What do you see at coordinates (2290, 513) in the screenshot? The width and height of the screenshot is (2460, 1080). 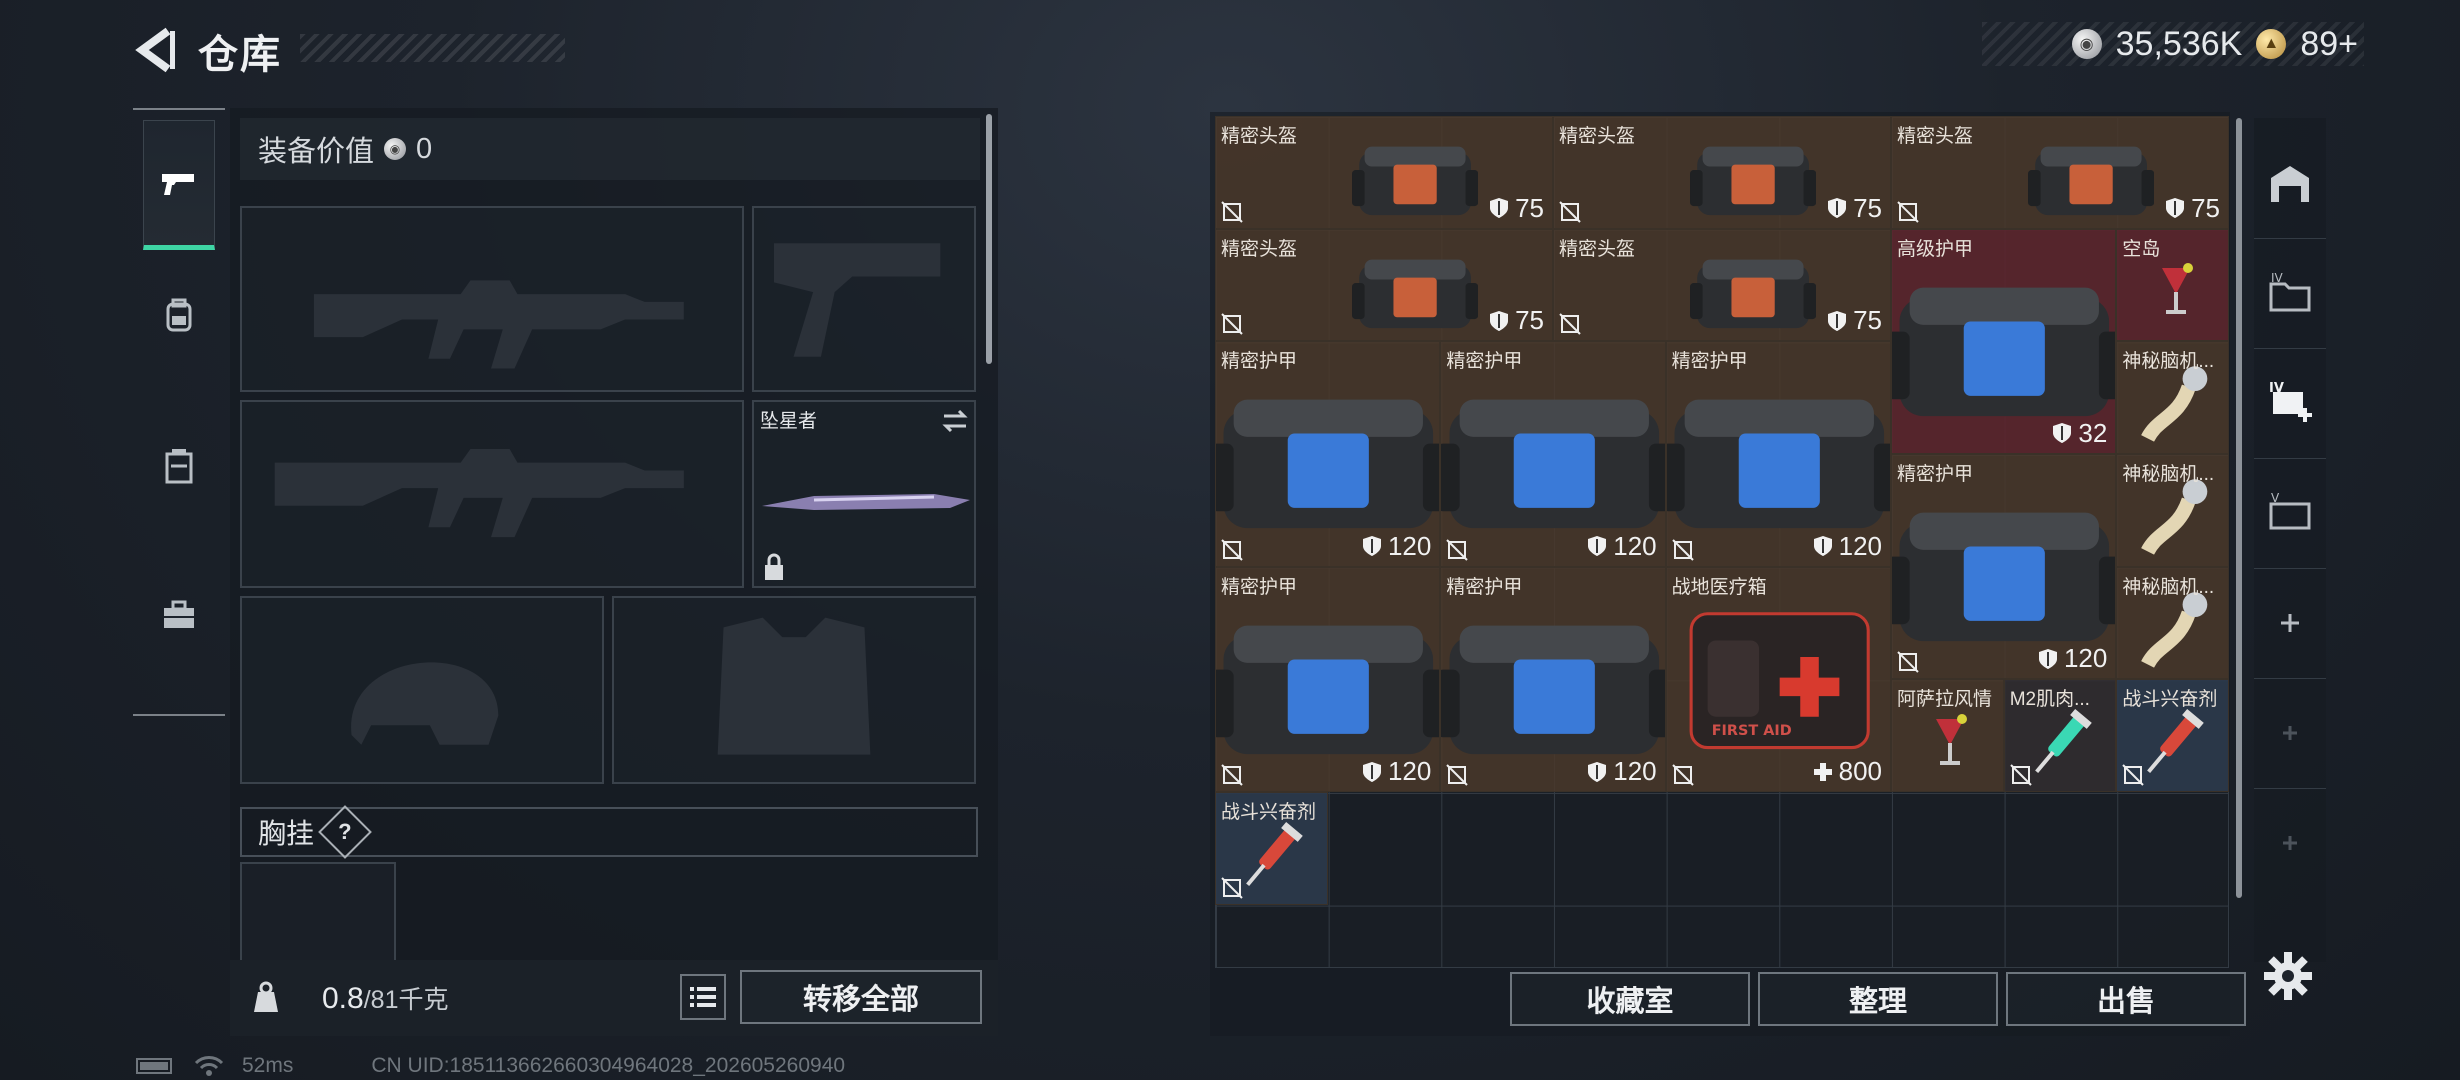 I see `tab-storage-v: V` at bounding box center [2290, 513].